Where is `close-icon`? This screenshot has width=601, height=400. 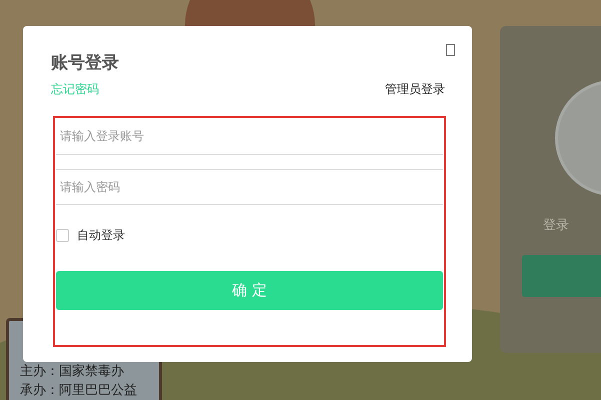 close-icon is located at coordinates (450, 50).